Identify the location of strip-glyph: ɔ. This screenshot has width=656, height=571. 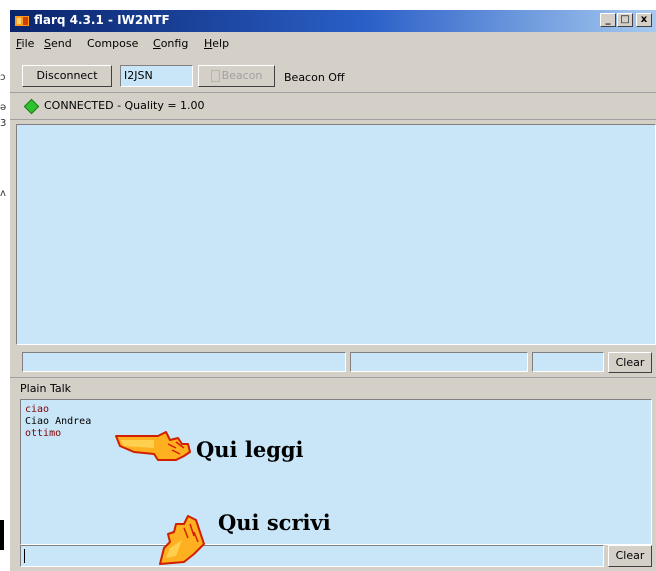
(3, 77).